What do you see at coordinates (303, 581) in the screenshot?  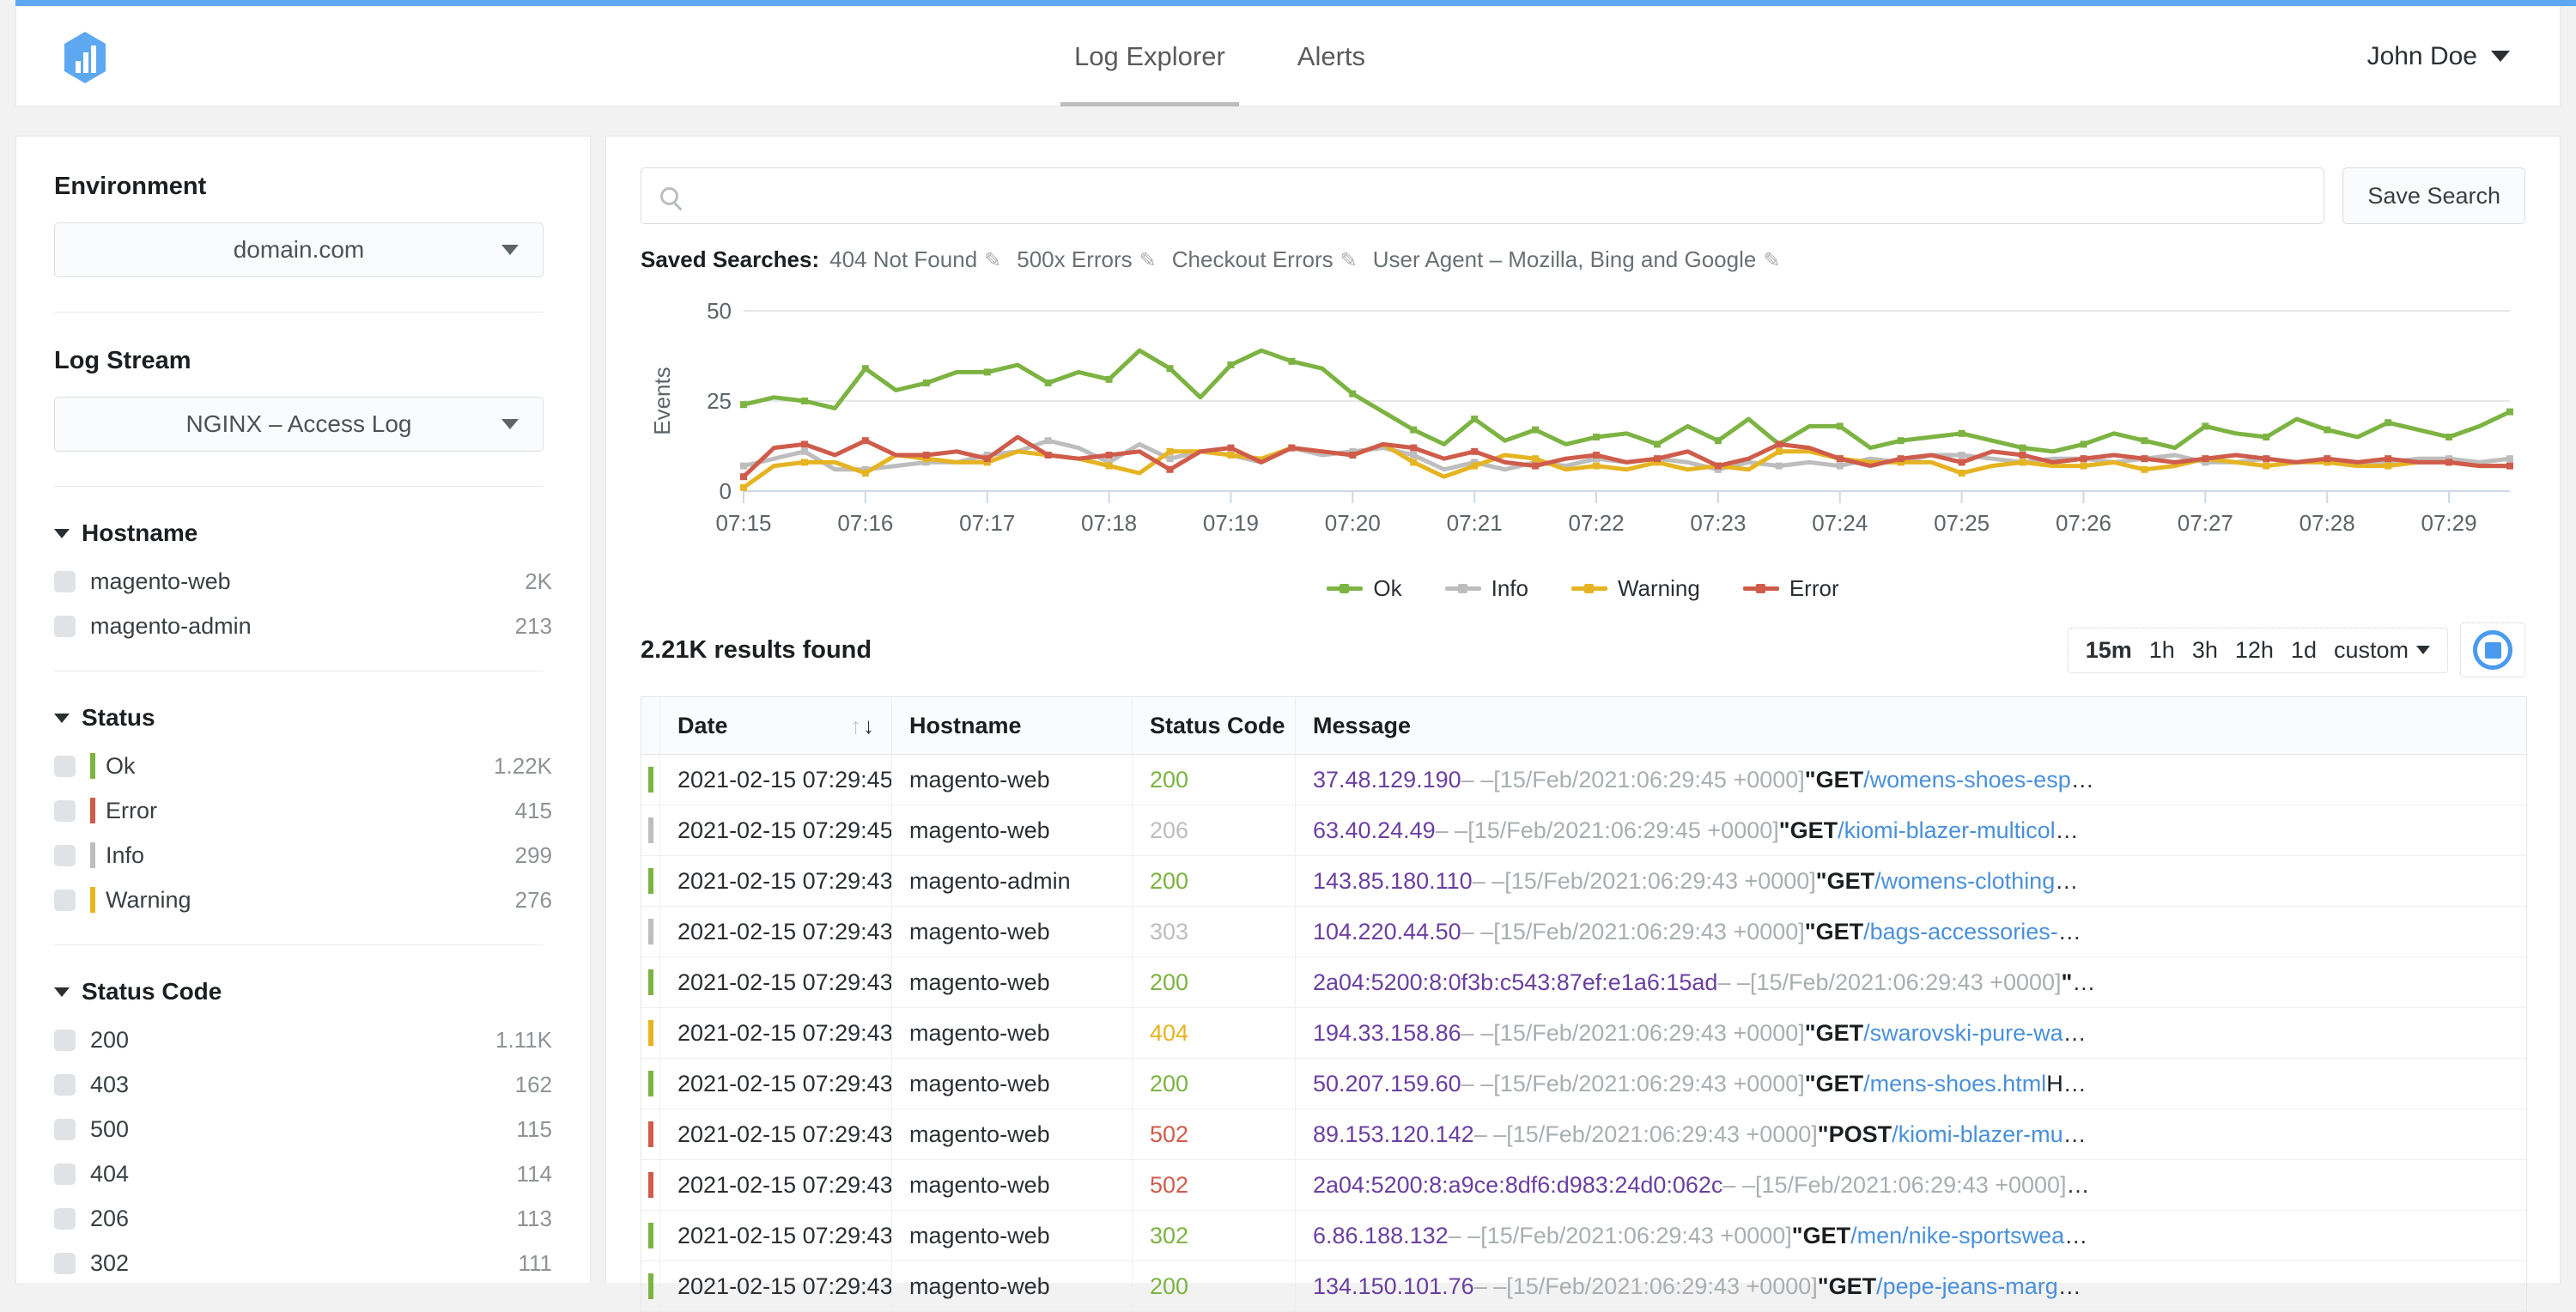 I see `facet-item-magento-web: magento-web 2K` at bounding box center [303, 581].